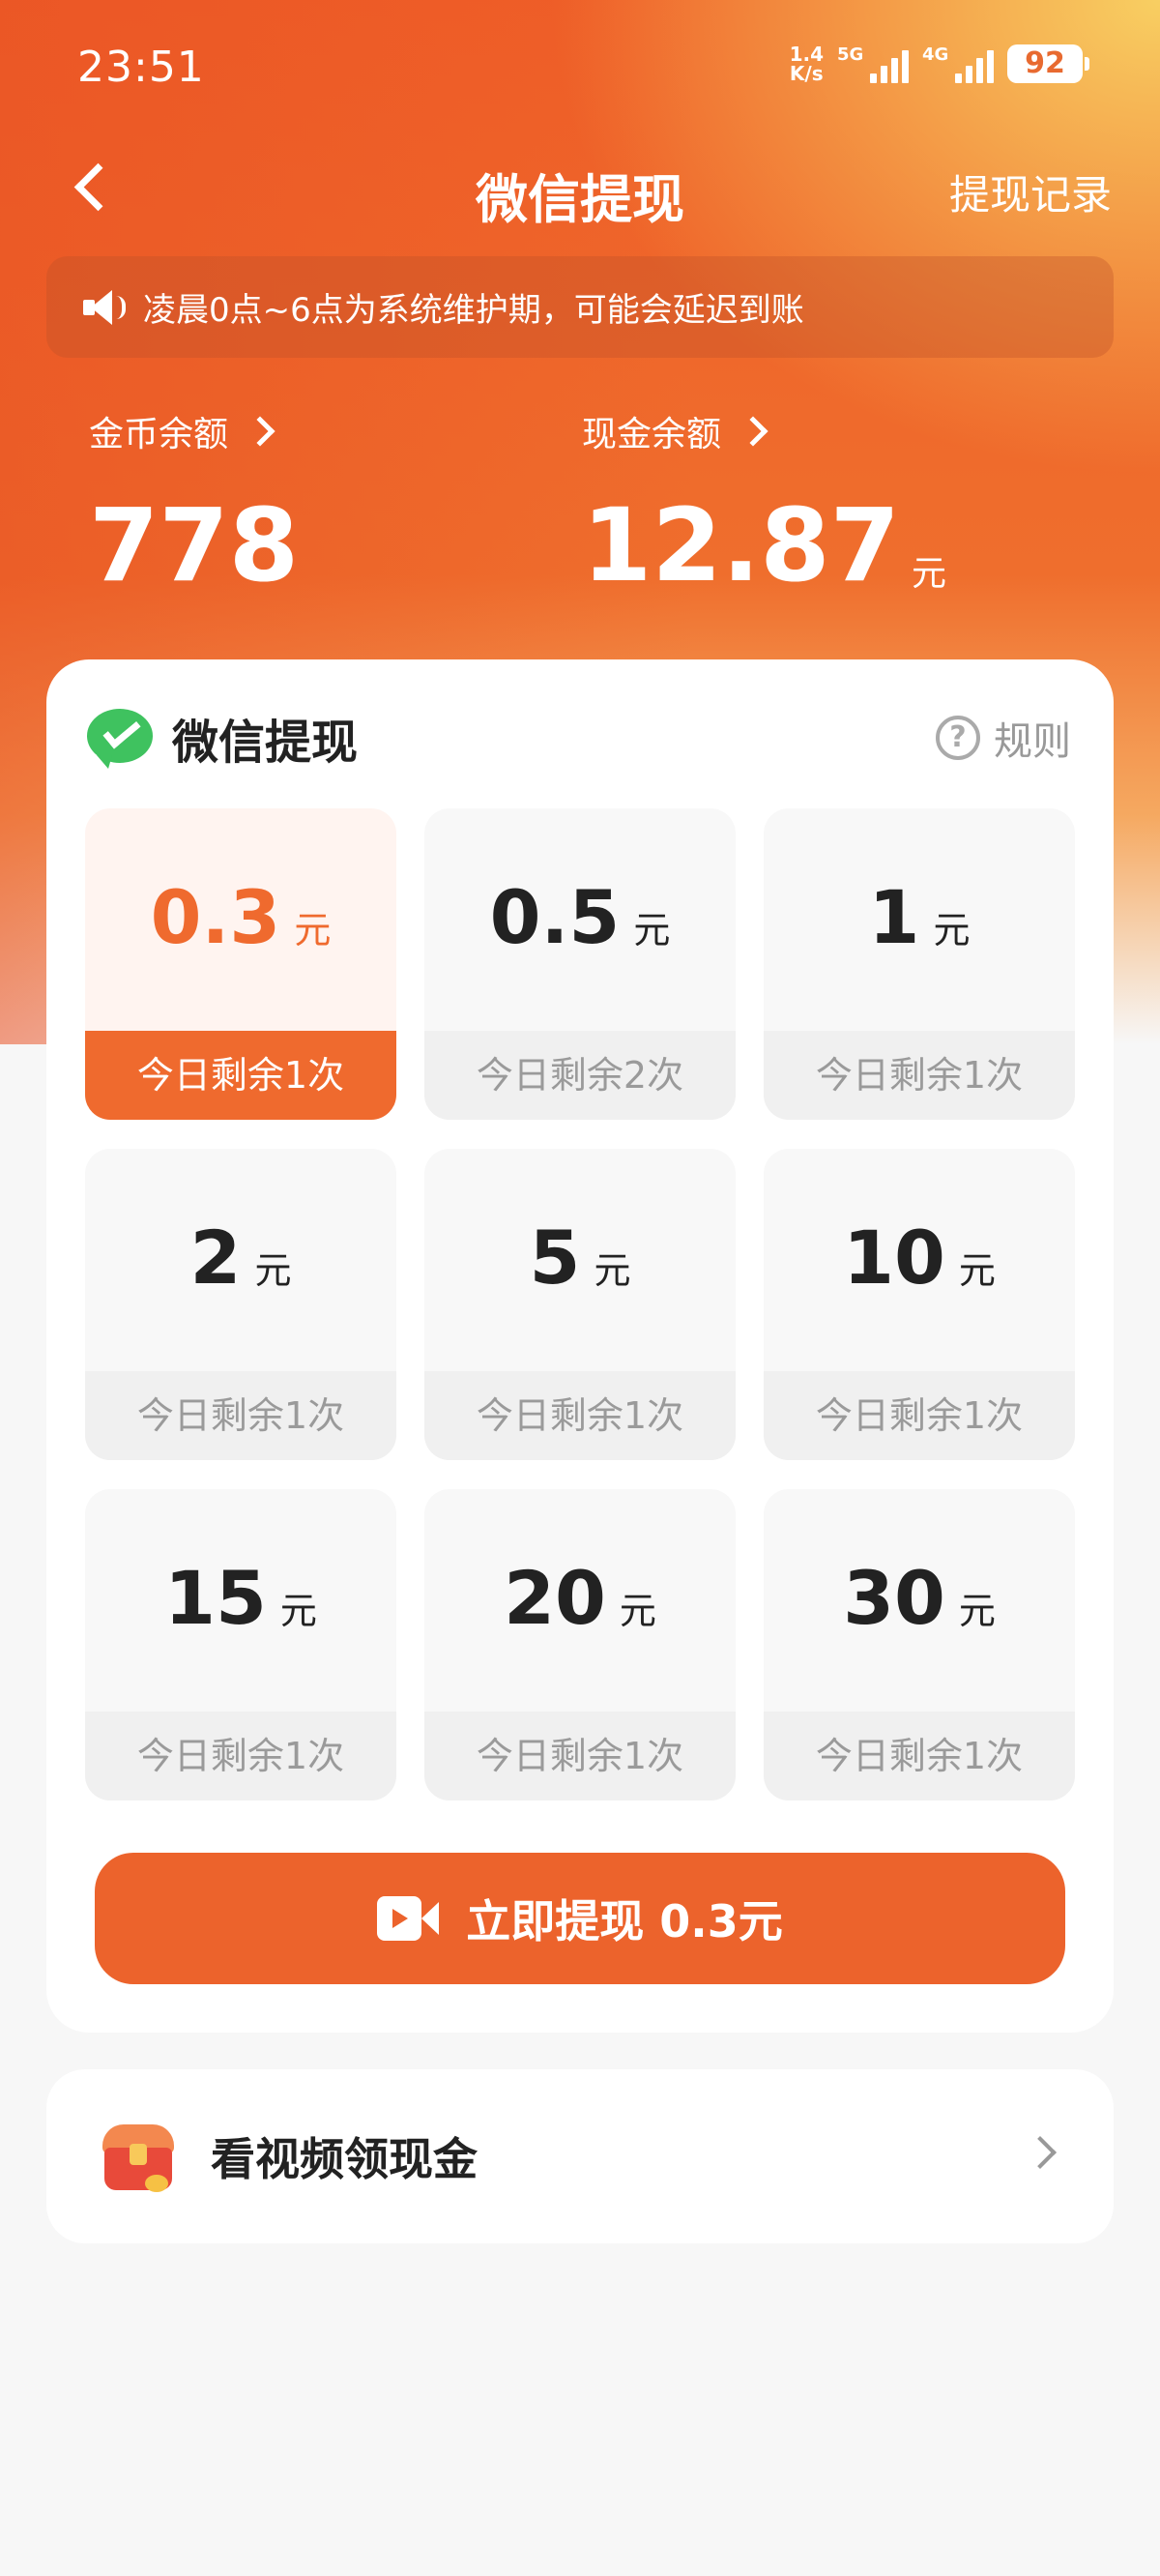 The height and width of the screenshot is (2576, 1160). Describe the element at coordinates (580, 1075) in the screenshot. I see `remaining-count: 今日剩余2次` at that location.